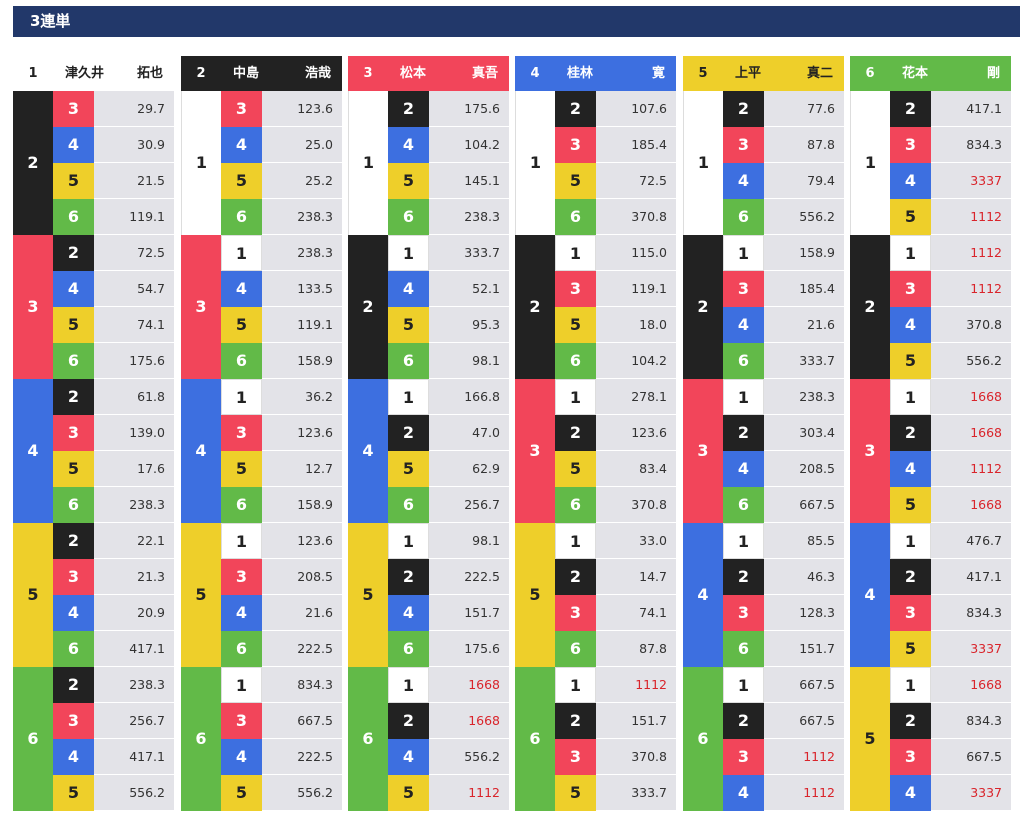  I want to click on odds-row: 4 20.9, so click(113, 613).